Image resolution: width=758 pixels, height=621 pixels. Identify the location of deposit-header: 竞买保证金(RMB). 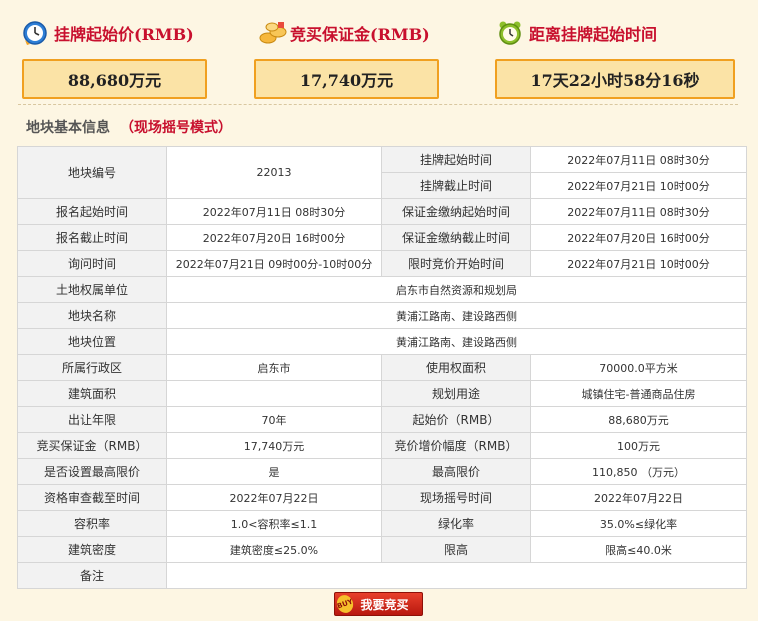
(344, 33).